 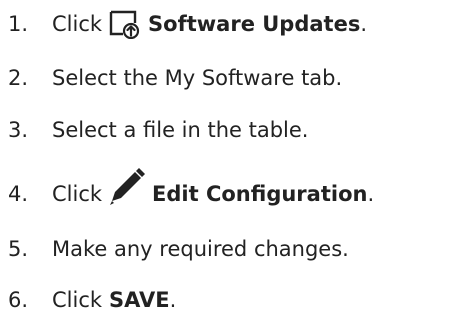 What do you see at coordinates (180, 130) in the screenshot?
I see `step-text: Select a file in the table.` at bounding box center [180, 130].